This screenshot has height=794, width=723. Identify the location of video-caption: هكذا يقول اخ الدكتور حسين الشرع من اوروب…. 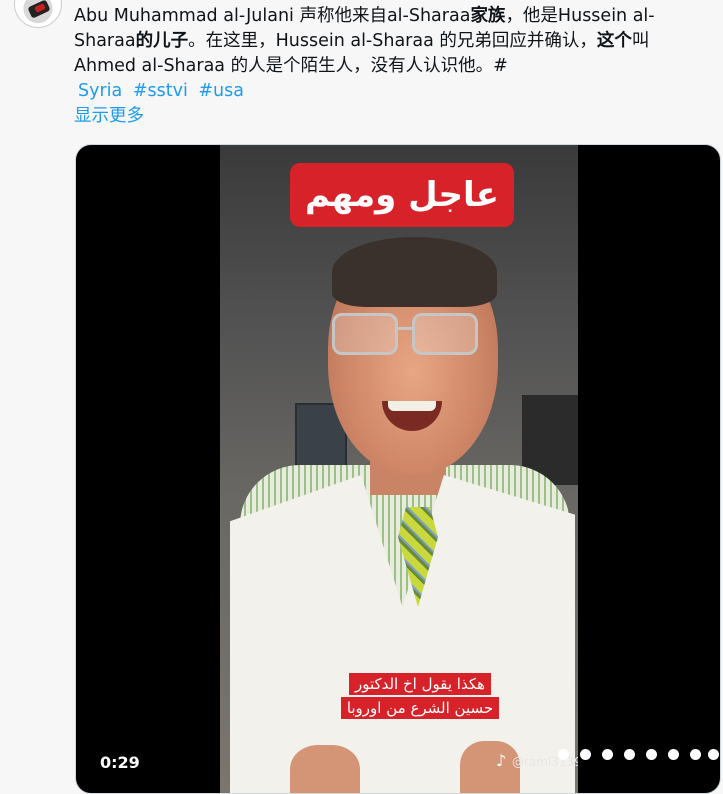
(420, 699).